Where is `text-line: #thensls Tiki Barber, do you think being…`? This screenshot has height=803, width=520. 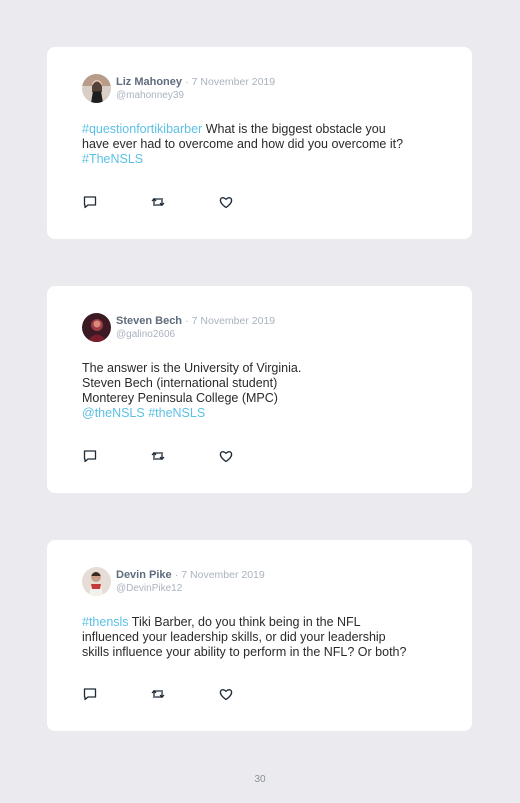 text-line: #thensls Tiki Barber, do you think being… is located at coordinates (262, 622).